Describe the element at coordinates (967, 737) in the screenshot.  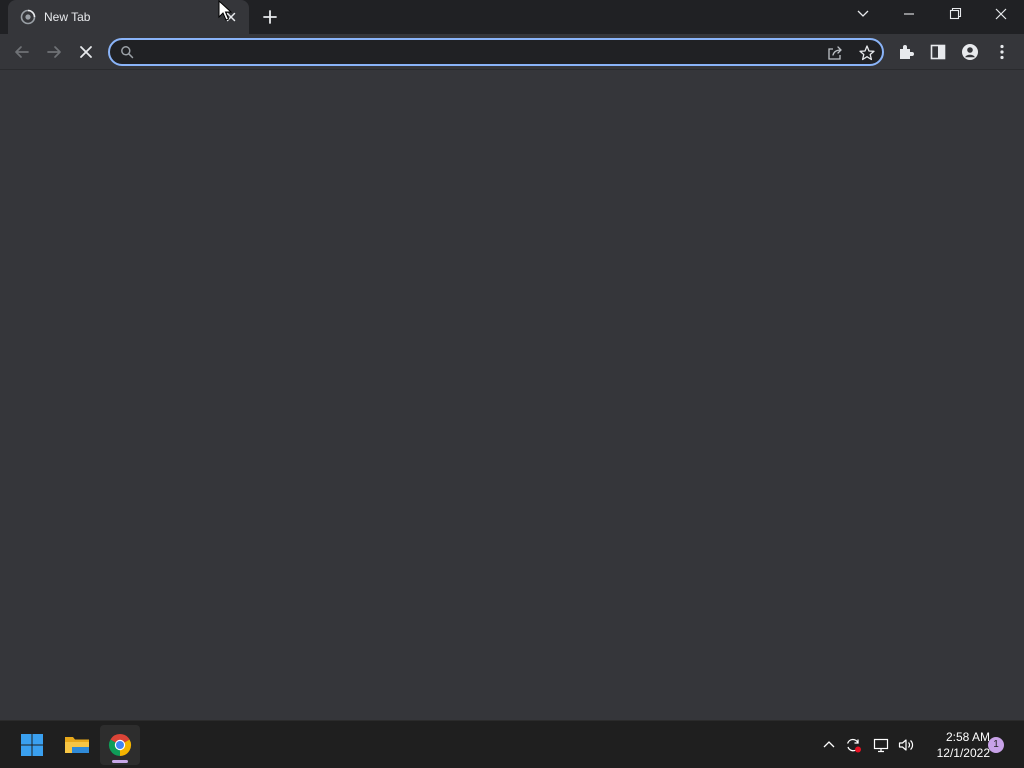
I see `clock-time: 2:58 AM` at that location.